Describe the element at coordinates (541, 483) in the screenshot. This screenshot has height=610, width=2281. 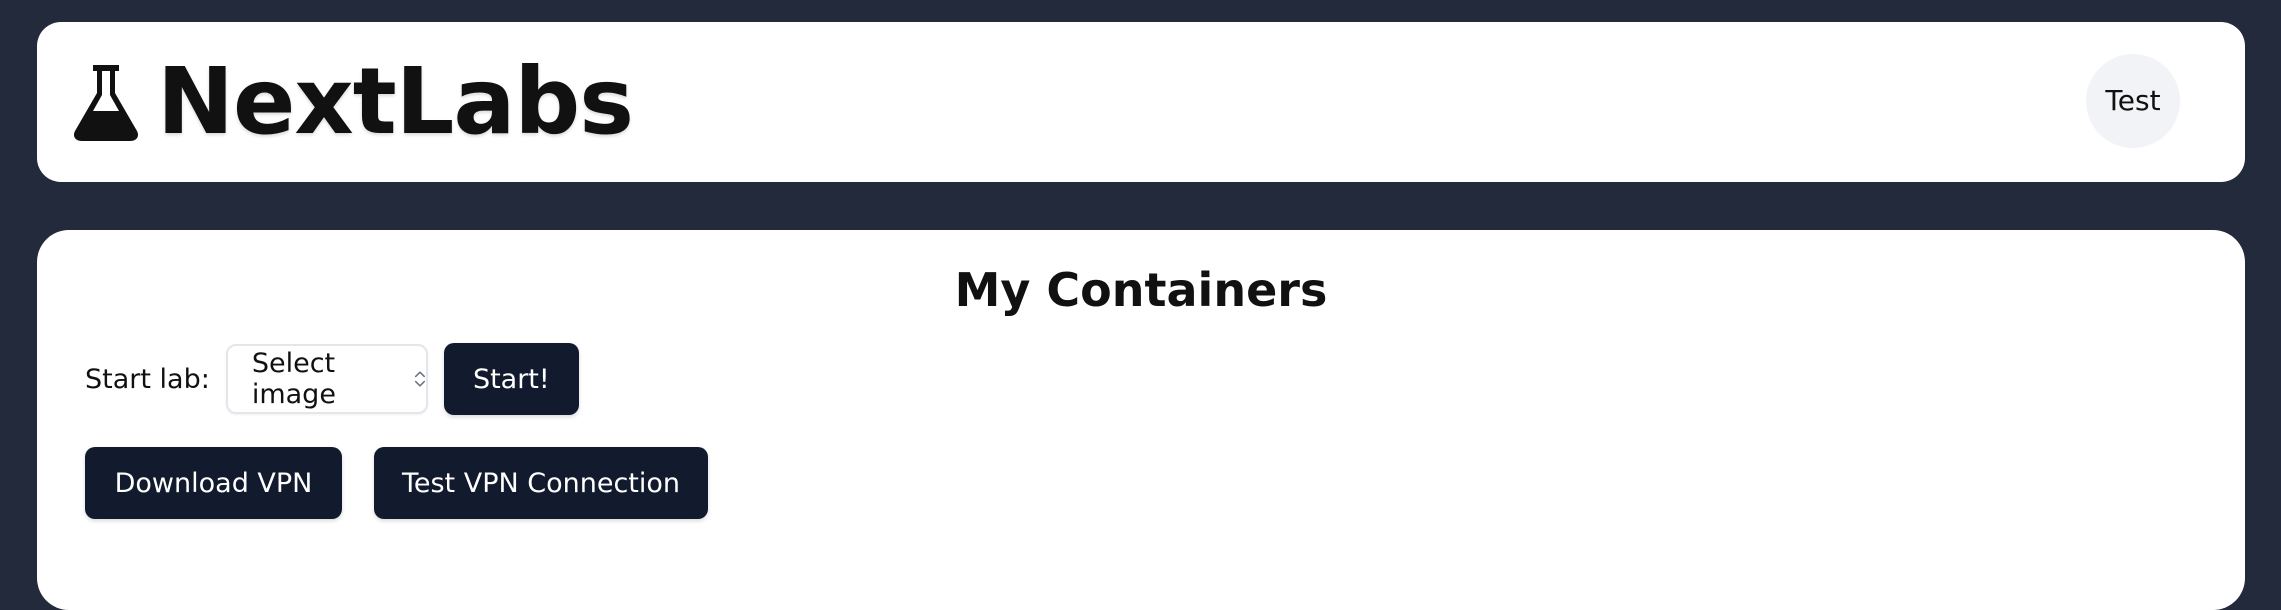
I see `test-vpn-button: Test VPN Connection` at that location.